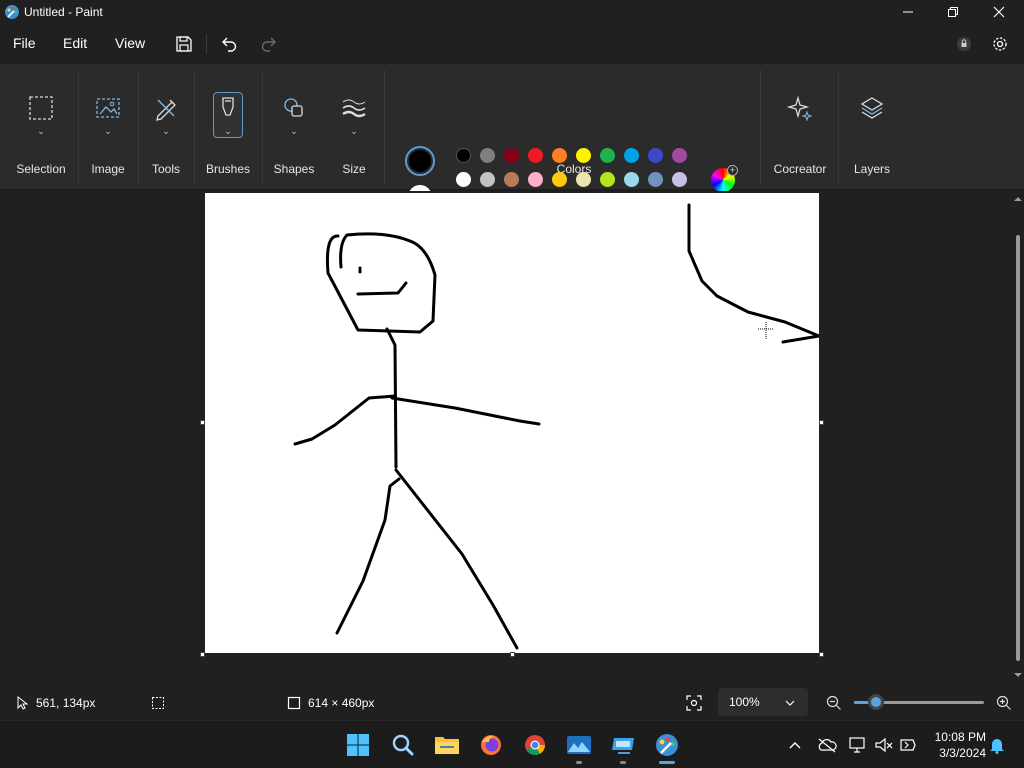 Image resolution: width=1024 pixels, height=768 pixels. Describe the element at coordinates (381, 283) in the screenshot. I see `stick-figure-head` at that location.